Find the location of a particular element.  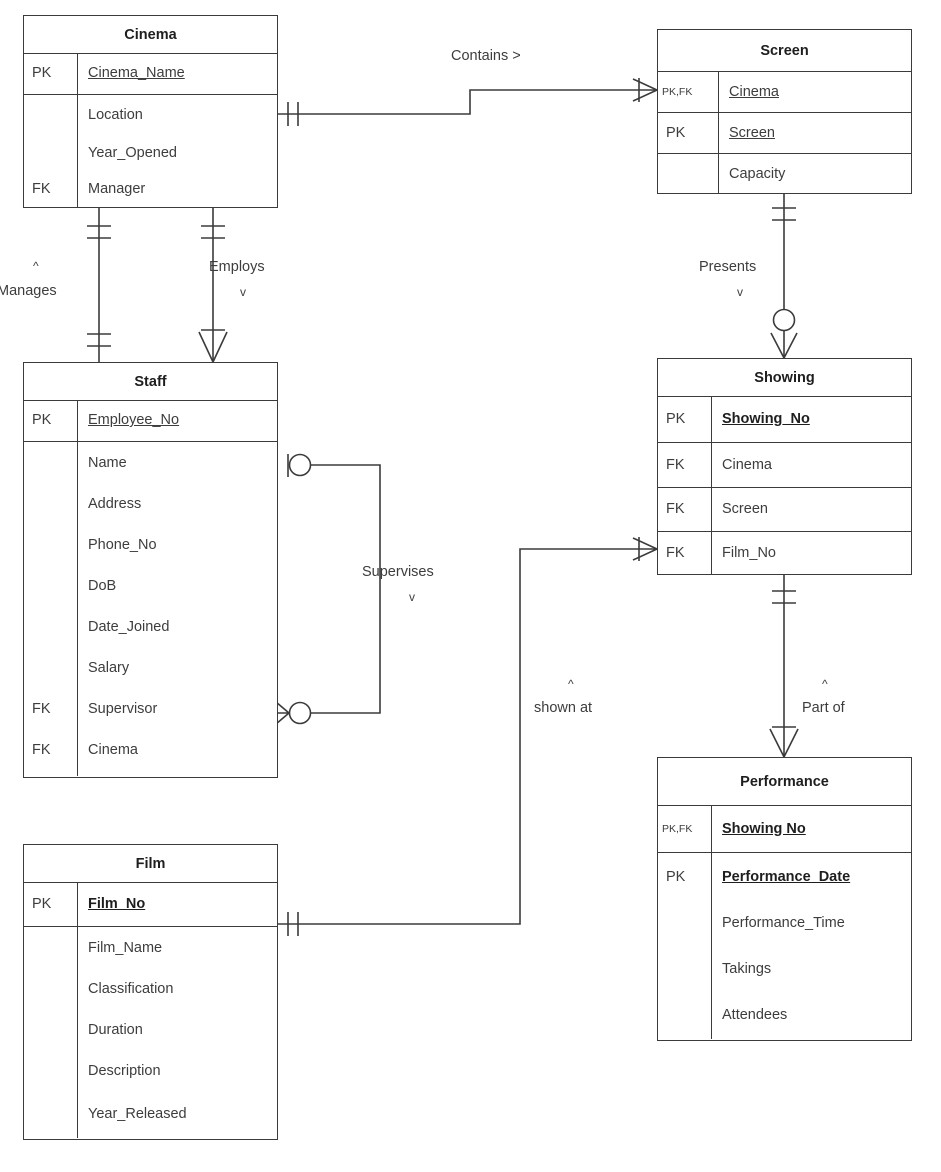

relationship-label-shown-at: shown at is located at coordinates (563, 708).